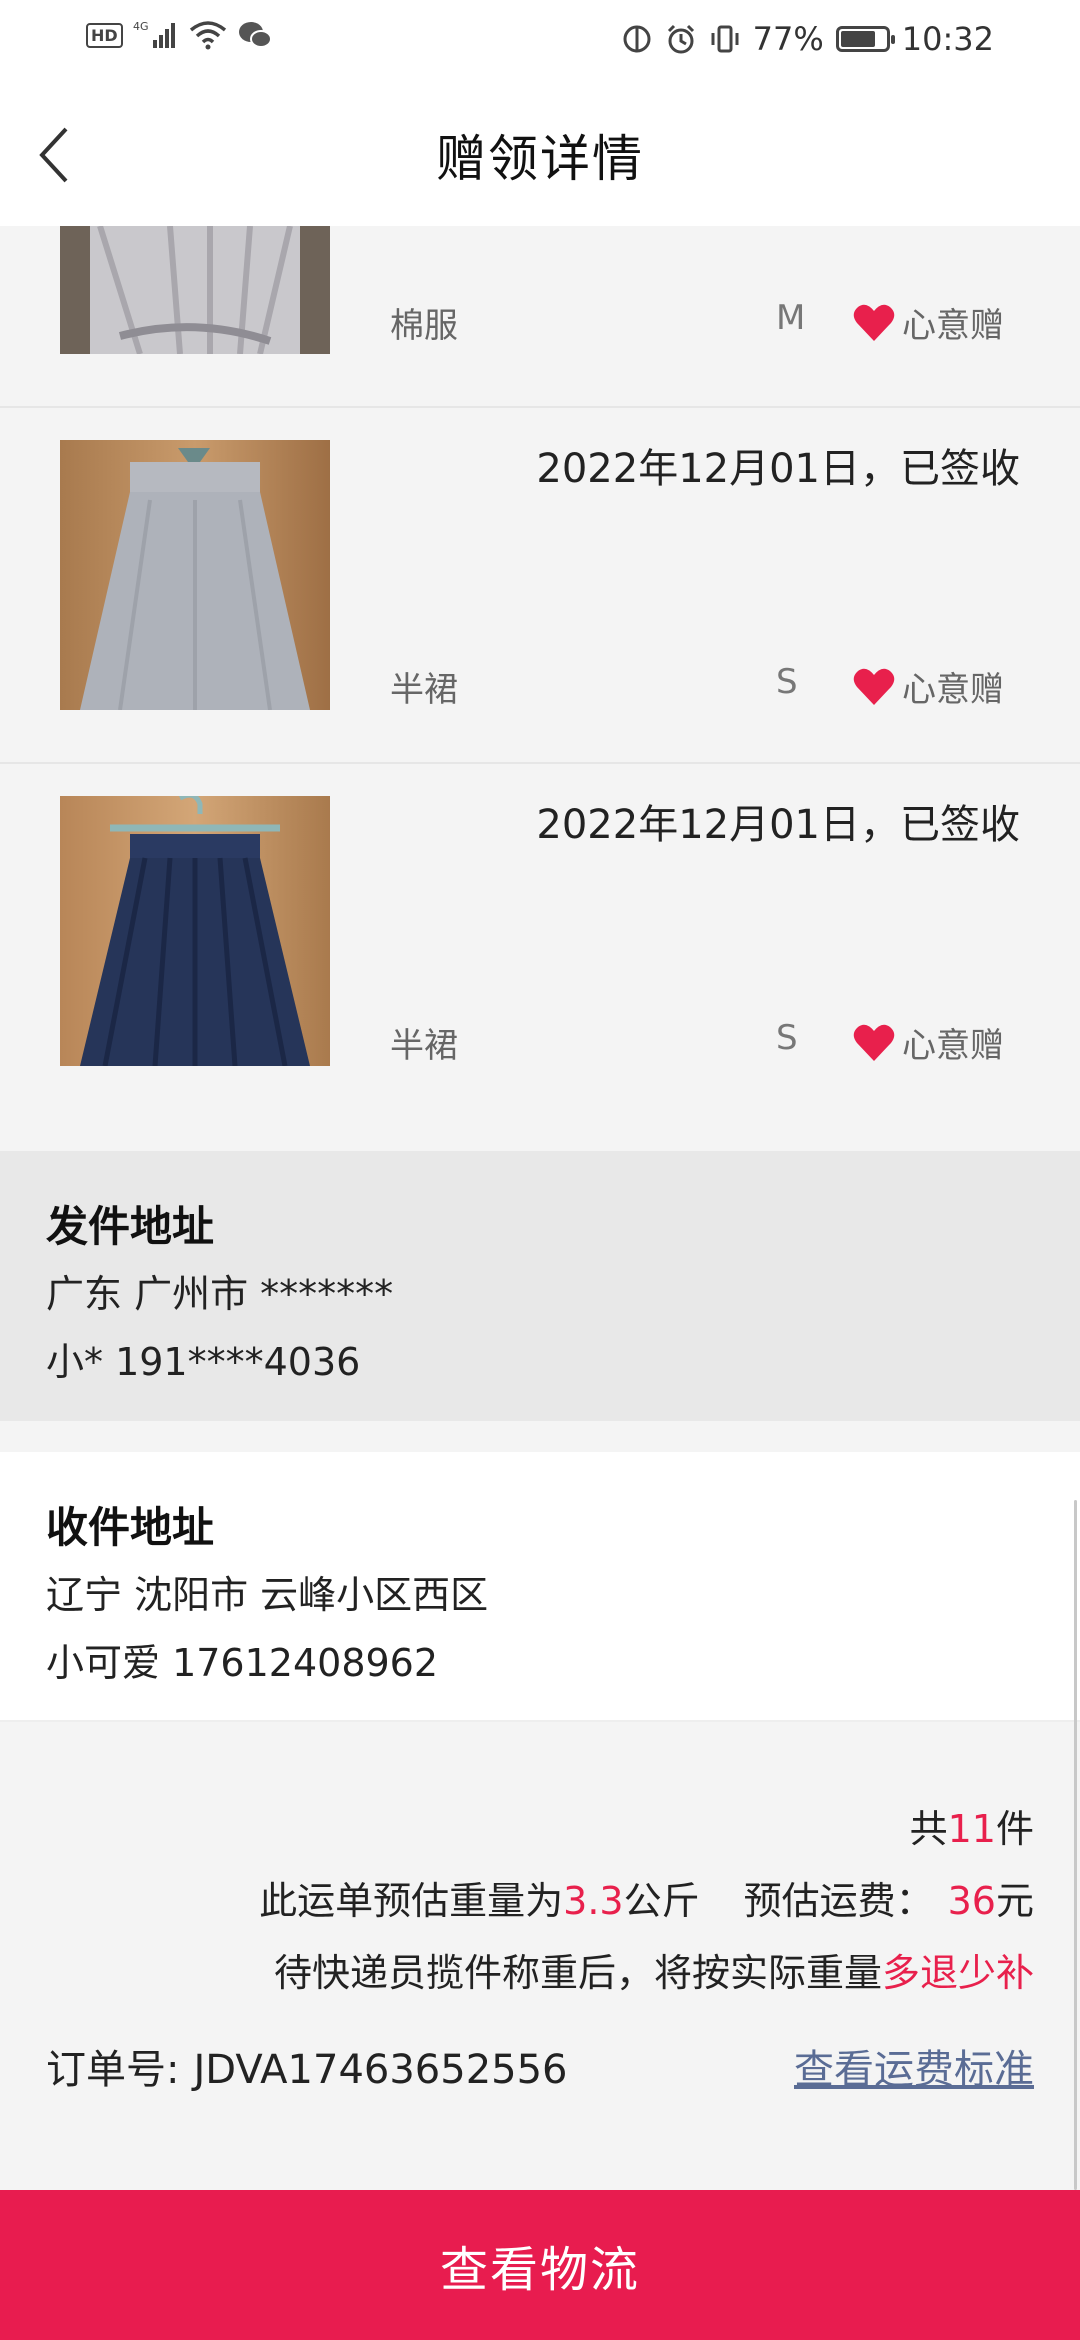 This screenshot has height=2340, width=1080. What do you see at coordinates (203, 1362) in the screenshot?
I see `sender-contact: 小* 191****4036` at bounding box center [203, 1362].